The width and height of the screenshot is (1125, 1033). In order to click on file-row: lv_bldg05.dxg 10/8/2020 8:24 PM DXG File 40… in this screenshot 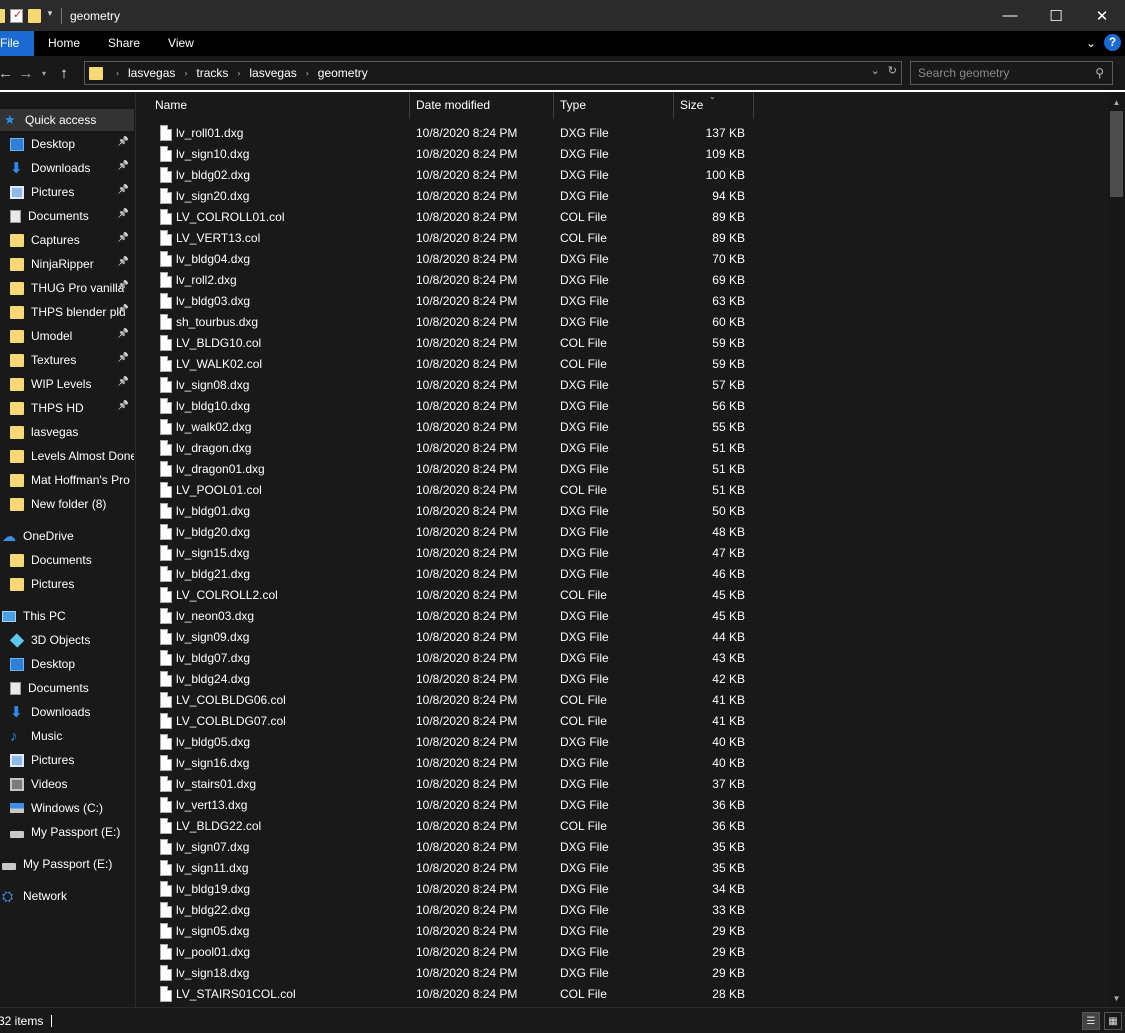, I will do `click(447, 742)`.